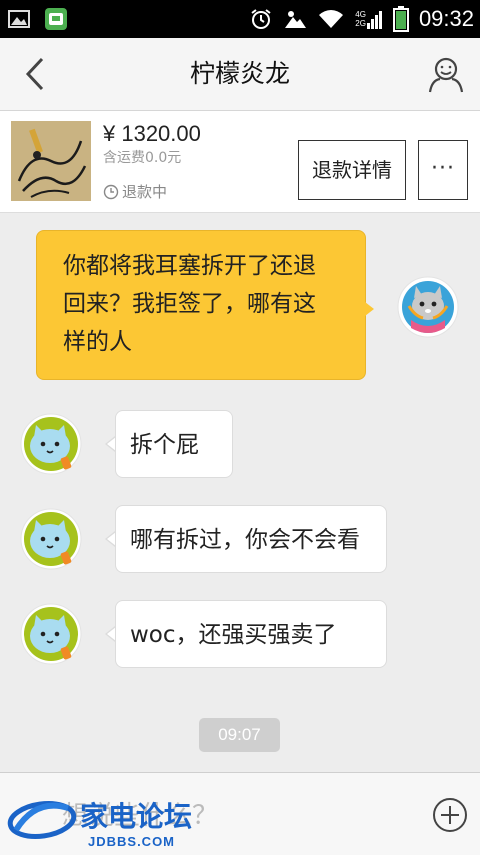 The image size is (480, 855). I want to click on refund-details-button: 退款详情, so click(352, 170).